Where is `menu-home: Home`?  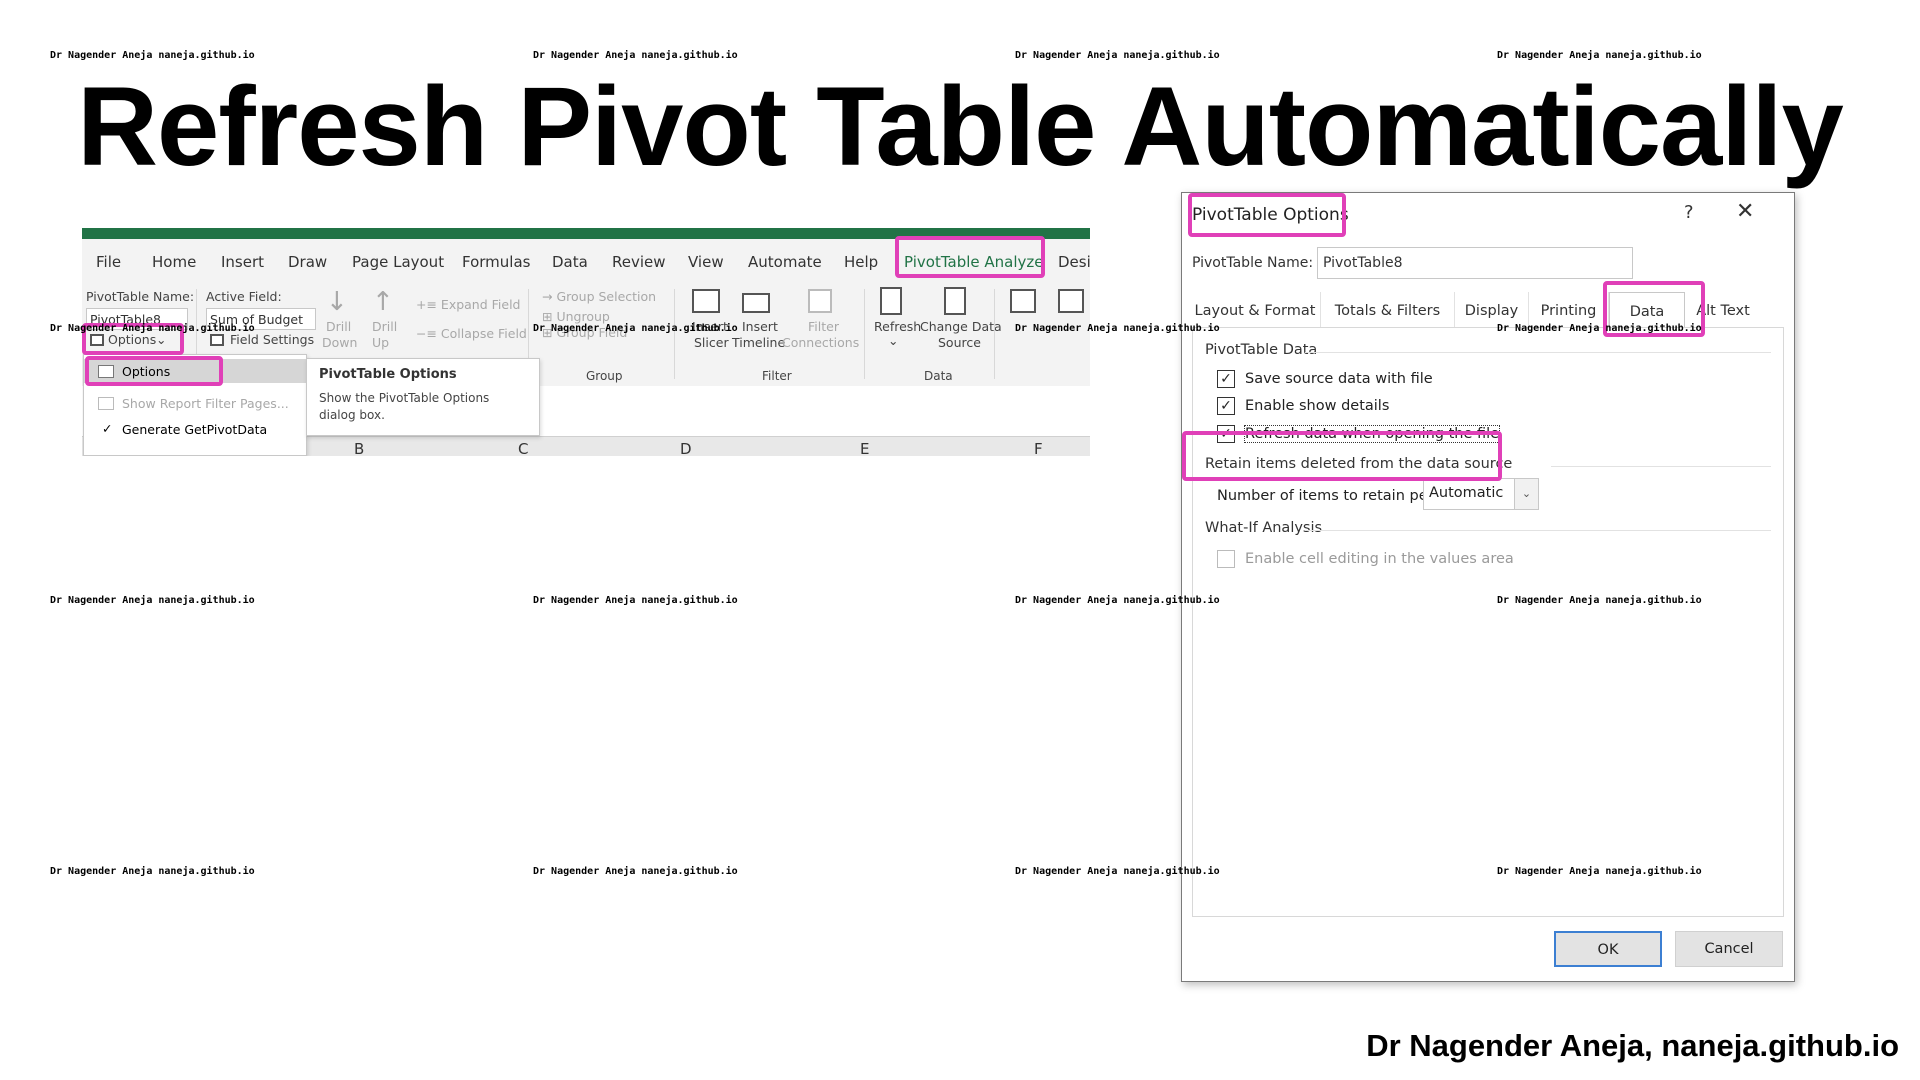
menu-home: Home is located at coordinates (174, 262).